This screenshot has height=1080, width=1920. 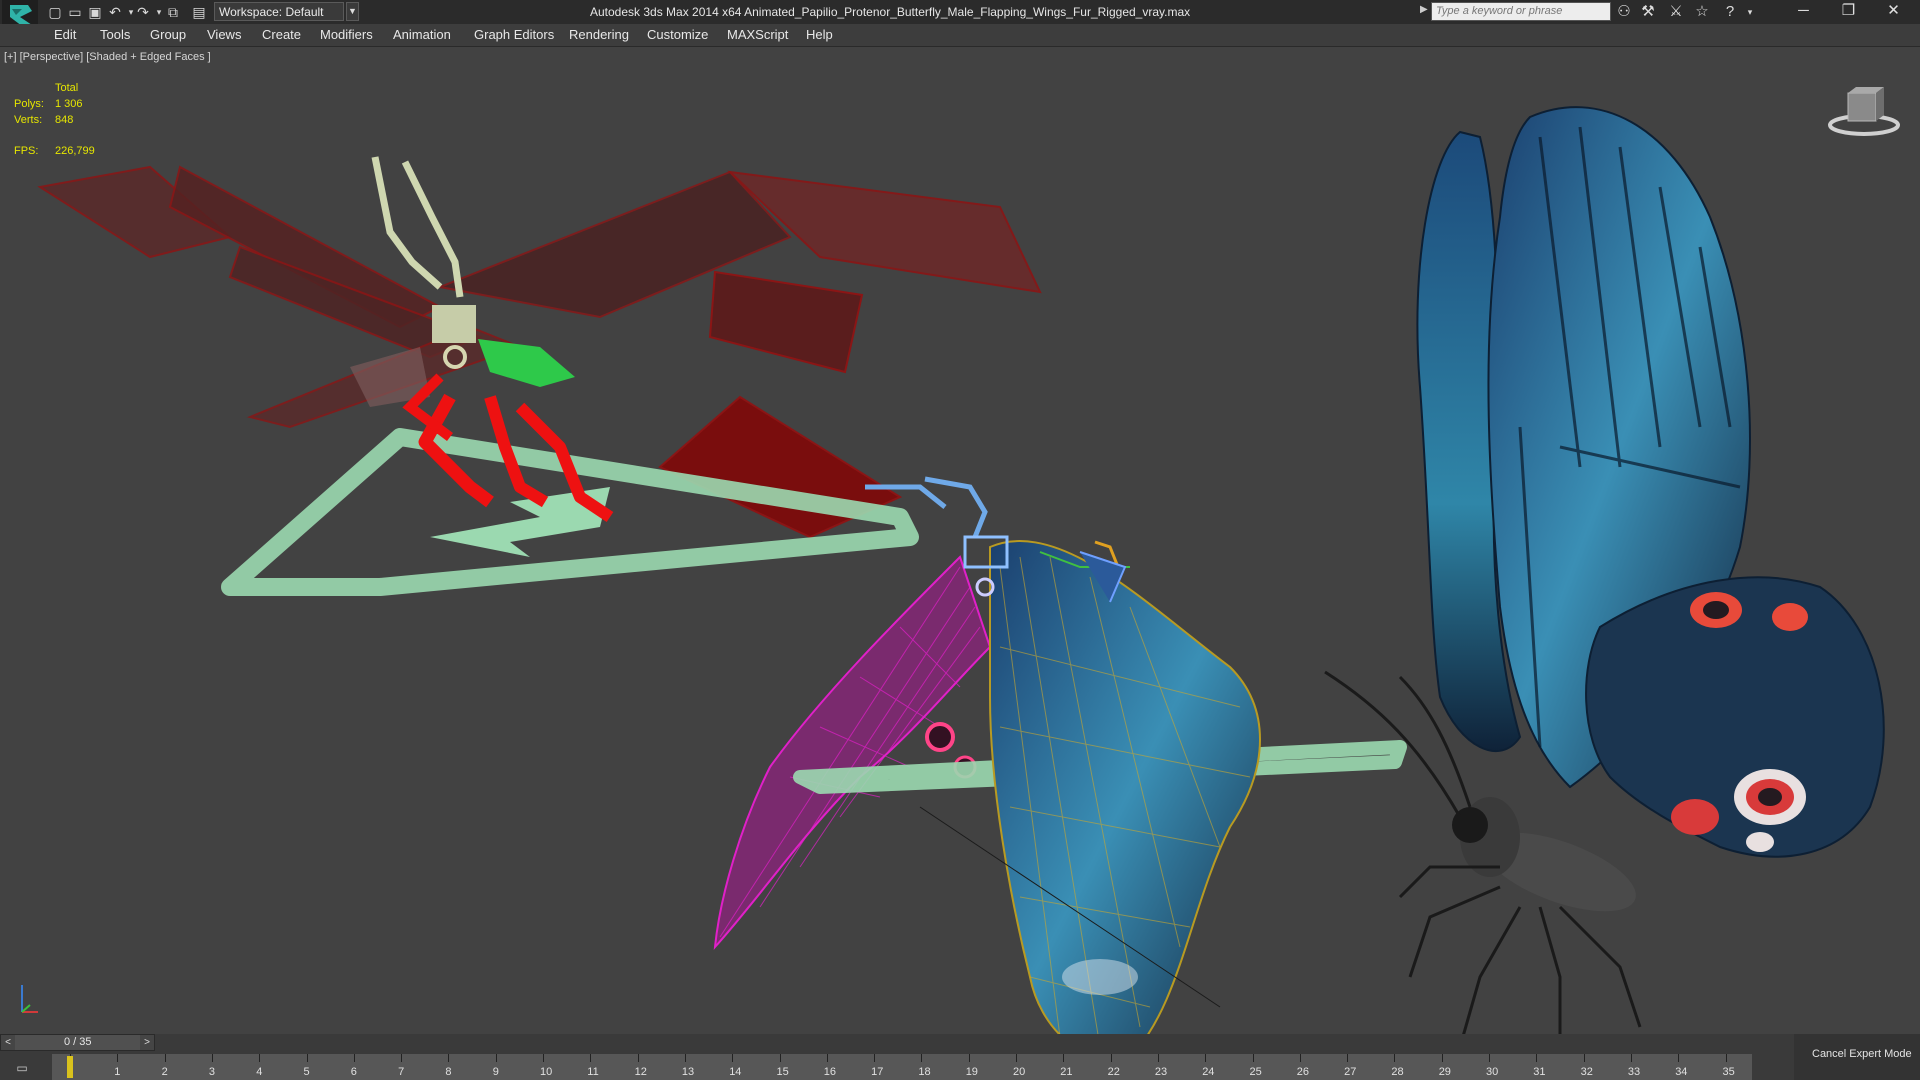 I want to click on menu-group: Group, so click(x=168, y=35).